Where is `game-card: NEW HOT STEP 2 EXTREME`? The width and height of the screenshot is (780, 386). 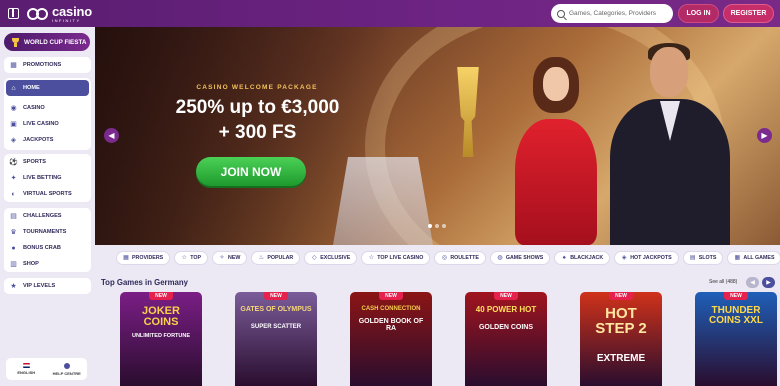
game-card: NEW HOT STEP 2 EXTREME is located at coordinates (621, 339).